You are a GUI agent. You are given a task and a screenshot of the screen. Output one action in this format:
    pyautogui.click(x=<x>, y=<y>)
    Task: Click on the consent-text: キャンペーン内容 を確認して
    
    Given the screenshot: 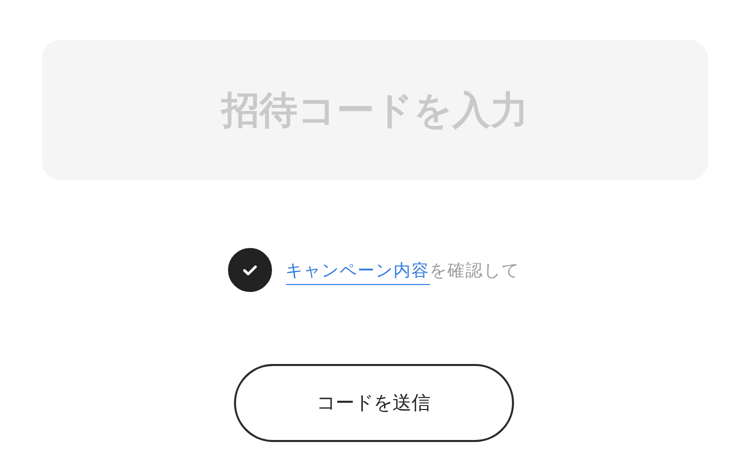 What is the action you would take?
    pyautogui.click(x=403, y=270)
    